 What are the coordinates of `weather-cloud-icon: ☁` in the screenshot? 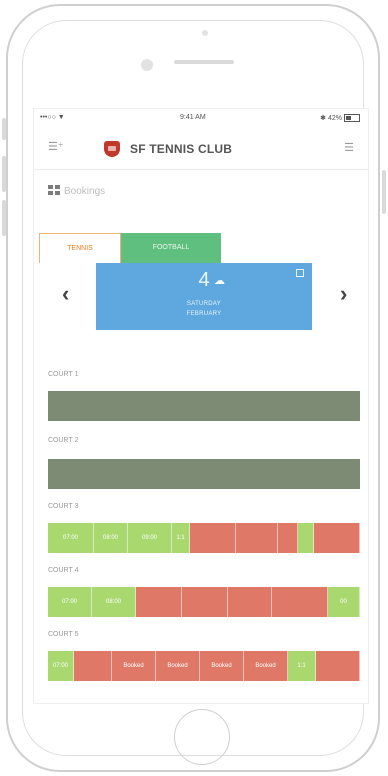 It's located at (219, 281).